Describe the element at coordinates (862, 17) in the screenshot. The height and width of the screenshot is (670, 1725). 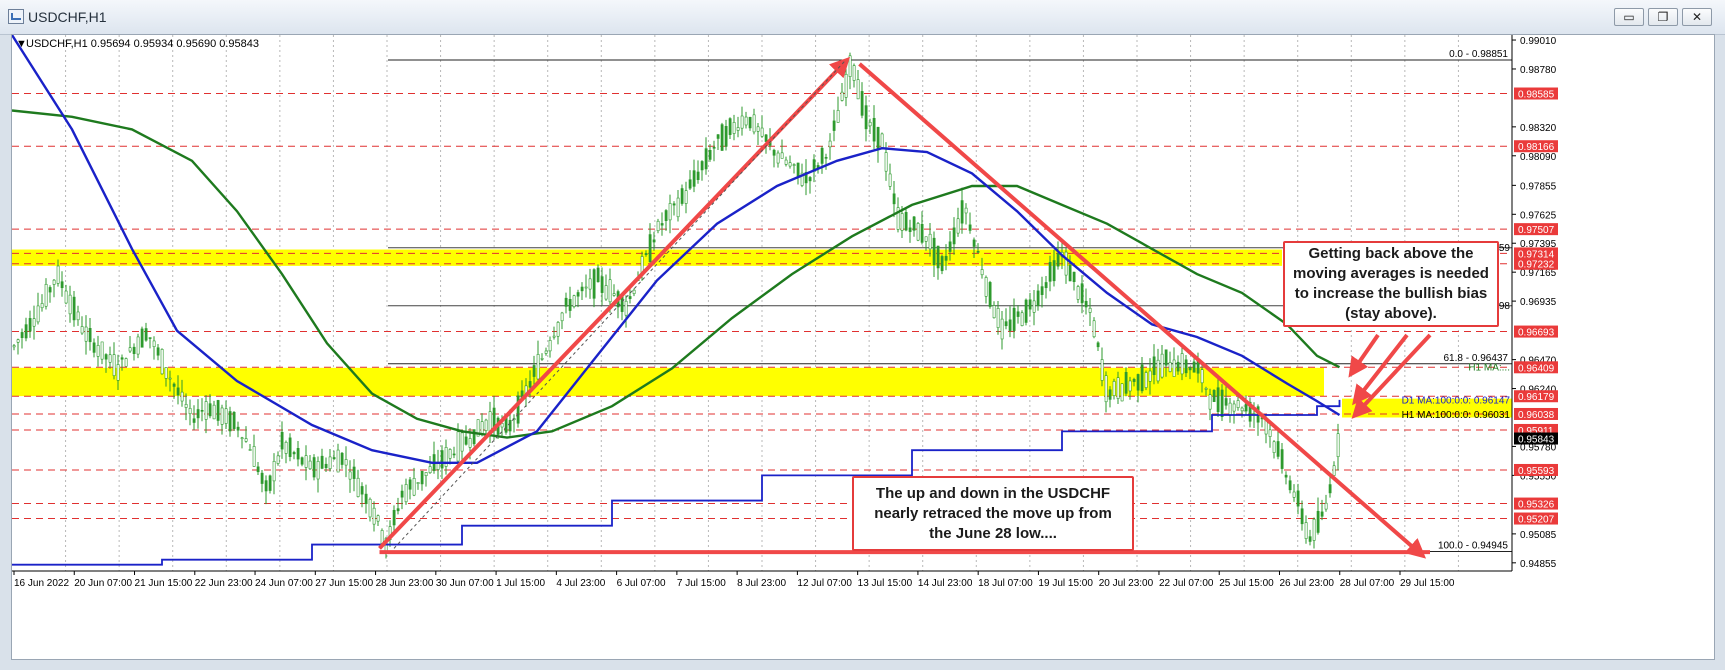
I see `window-titlebar: USDCHF,H1 ▭ ❐ ✕` at that location.